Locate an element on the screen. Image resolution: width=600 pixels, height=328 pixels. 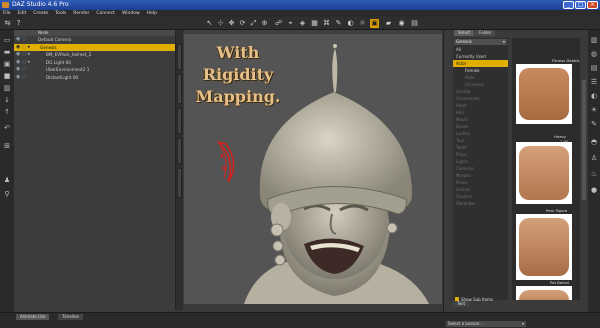
library-item: Head is located at coordinates (480, 105).